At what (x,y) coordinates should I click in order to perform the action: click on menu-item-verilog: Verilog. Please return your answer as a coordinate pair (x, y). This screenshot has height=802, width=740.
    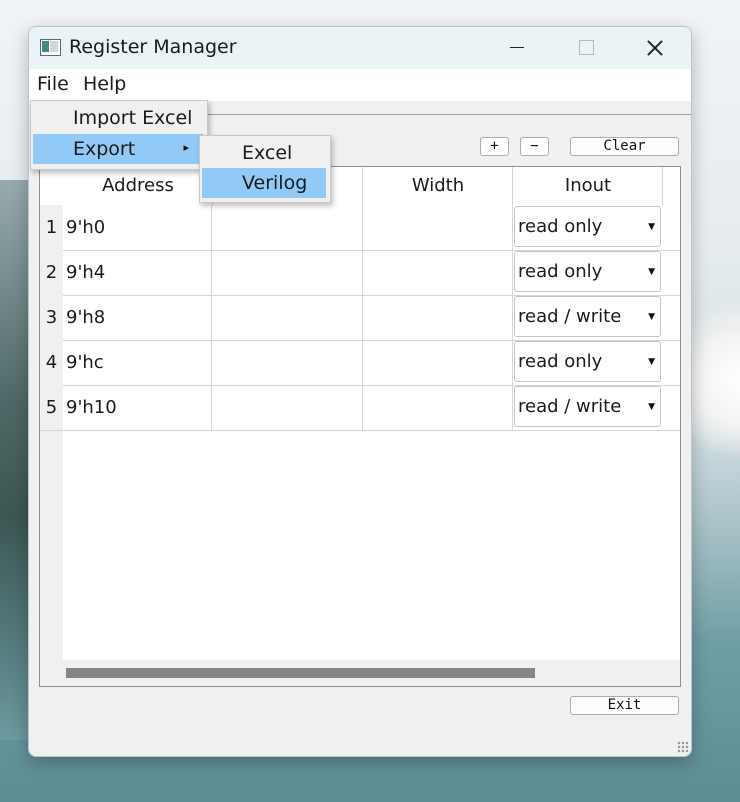
    Looking at the image, I should click on (264, 183).